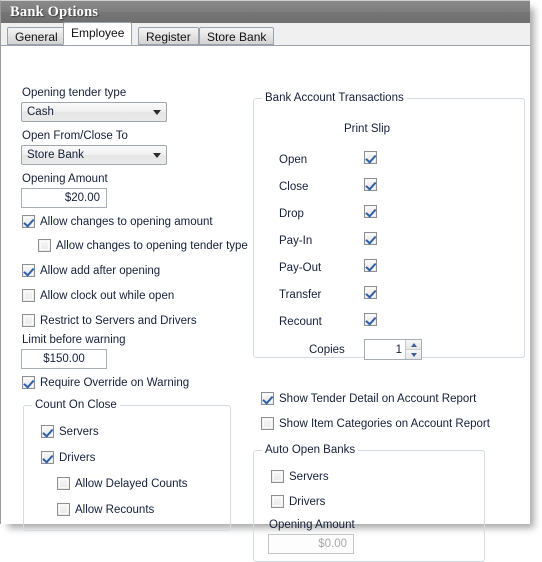 This screenshot has height=562, width=542. Describe the element at coordinates (126, 221) in the screenshot. I see `checkbox-label: Allow changes to opening amount` at that location.